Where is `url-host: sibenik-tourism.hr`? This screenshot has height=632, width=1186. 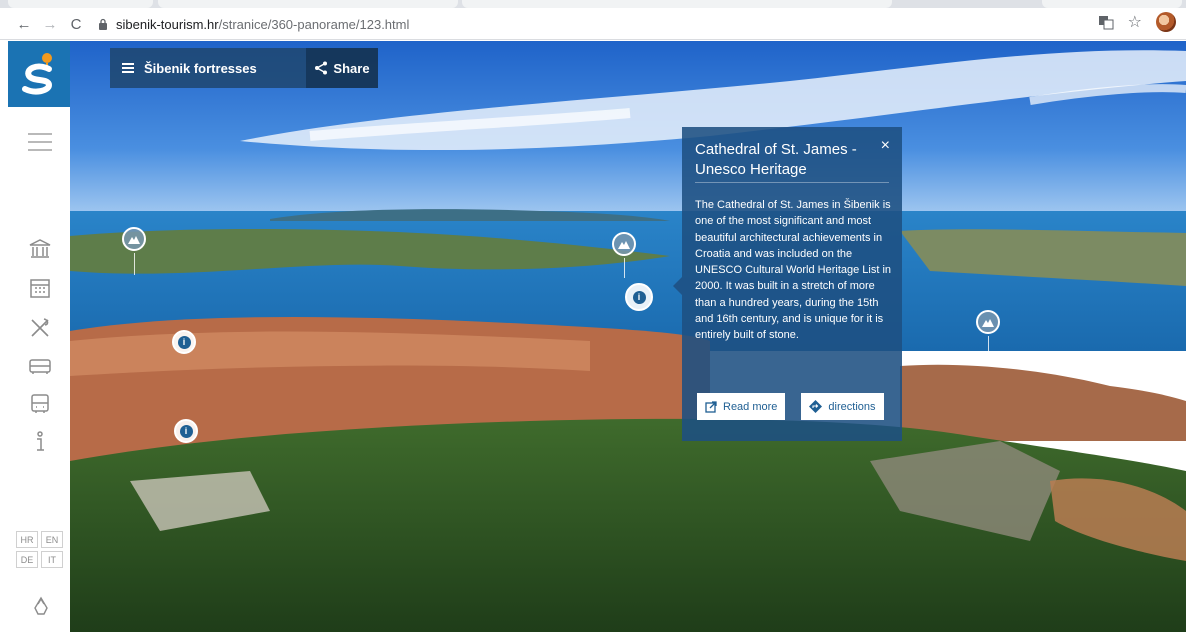 url-host: sibenik-tourism.hr is located at coordinates (167, 24).